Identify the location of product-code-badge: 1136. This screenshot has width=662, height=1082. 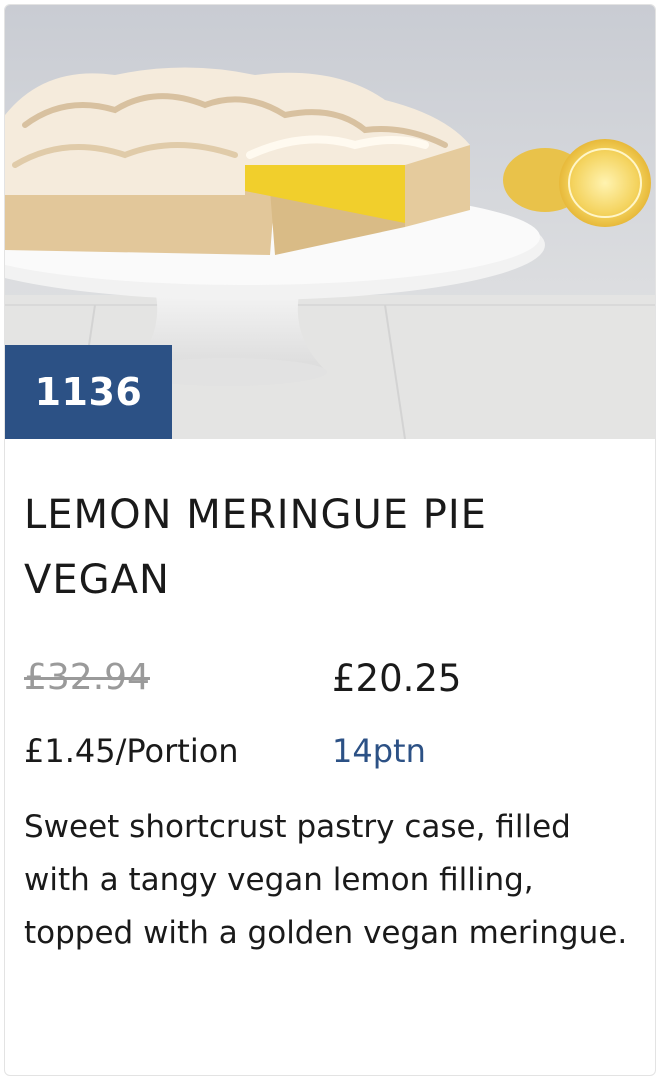
(88, 392).